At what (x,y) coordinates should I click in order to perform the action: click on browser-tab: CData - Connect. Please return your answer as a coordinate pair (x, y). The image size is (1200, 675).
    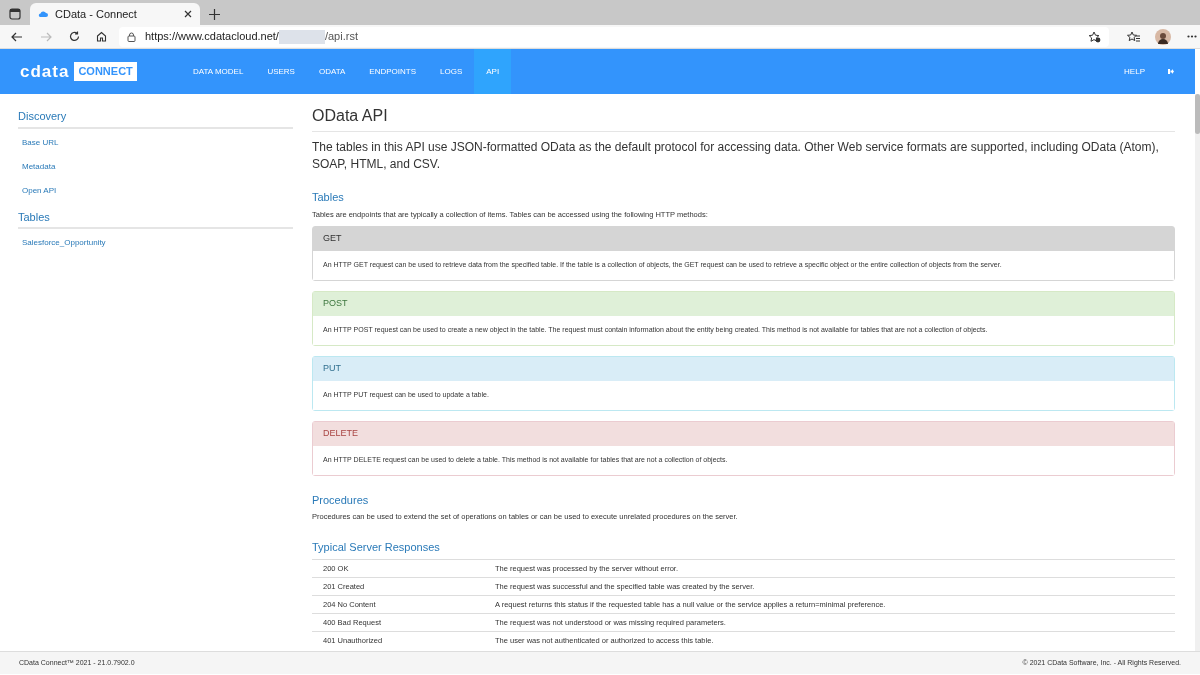
    Looking at the image, I should click on (115, 14).